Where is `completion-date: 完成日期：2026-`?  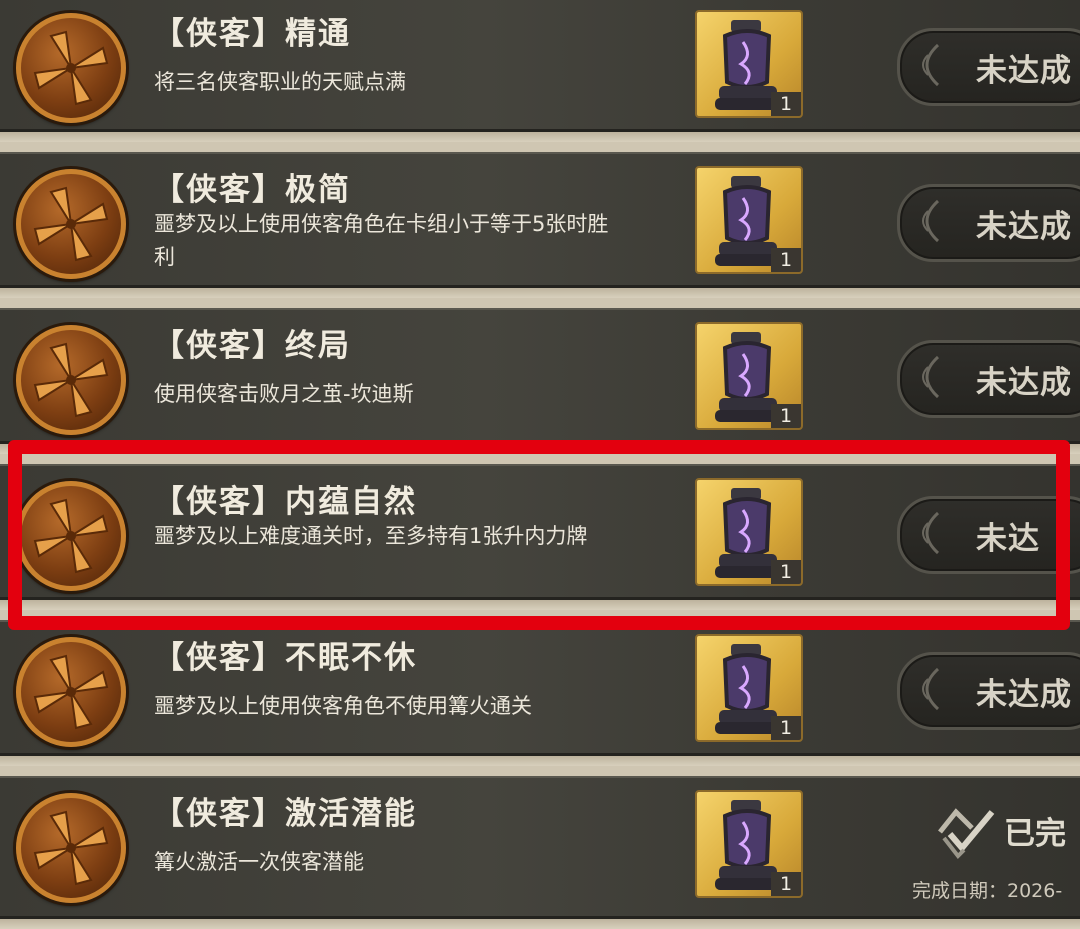 completion-date: 完成日期：2026- is located at coordinates (987, 891).